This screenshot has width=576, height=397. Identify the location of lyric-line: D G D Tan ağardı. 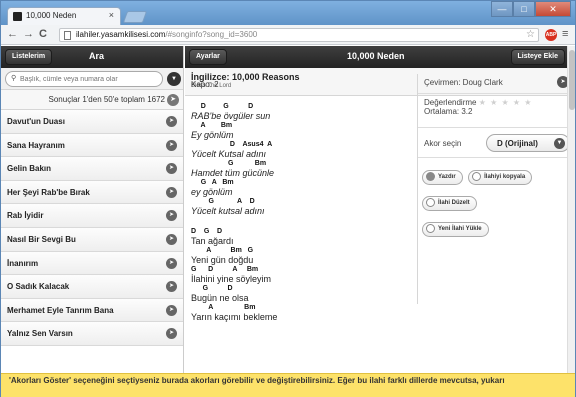
(302, 237).